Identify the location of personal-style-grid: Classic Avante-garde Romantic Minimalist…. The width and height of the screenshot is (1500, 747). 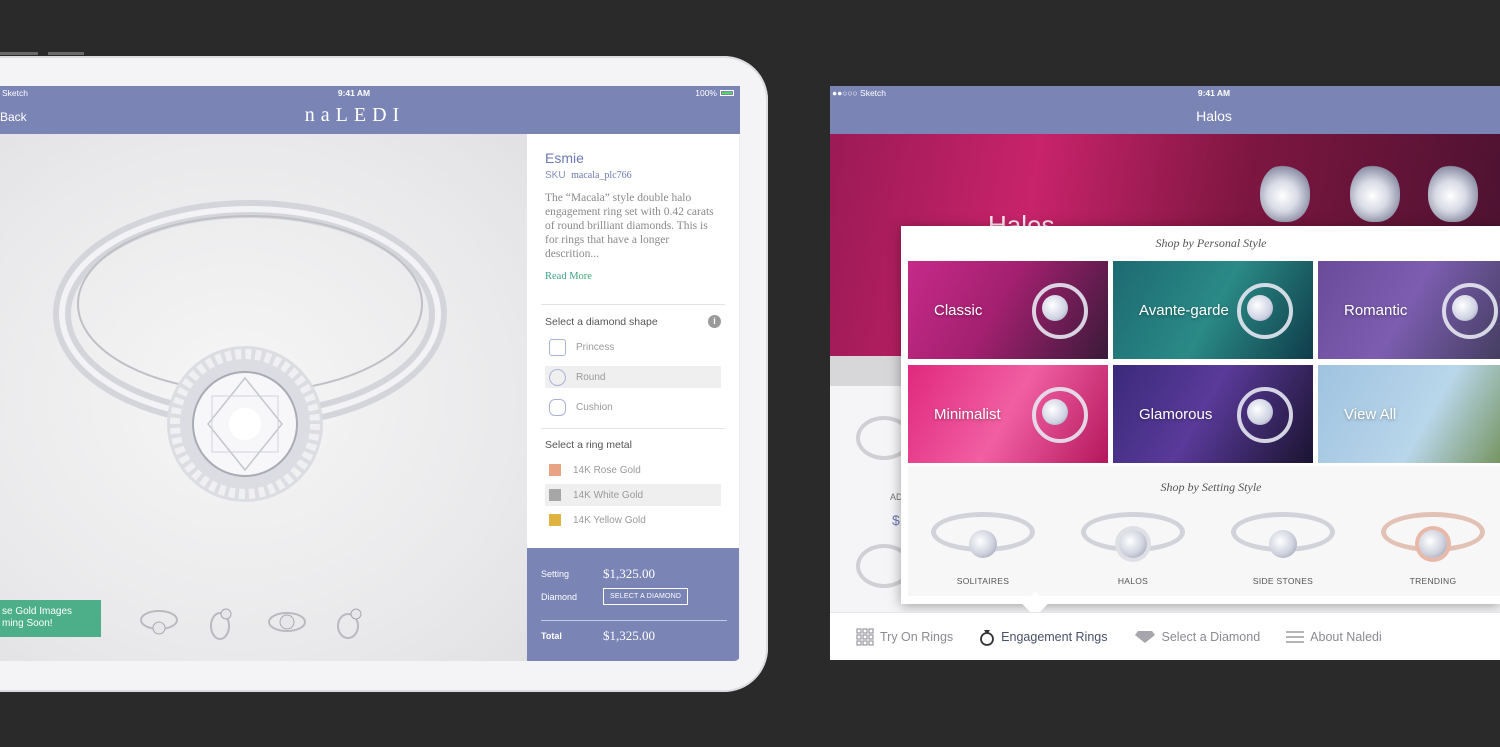
(1204, 362).